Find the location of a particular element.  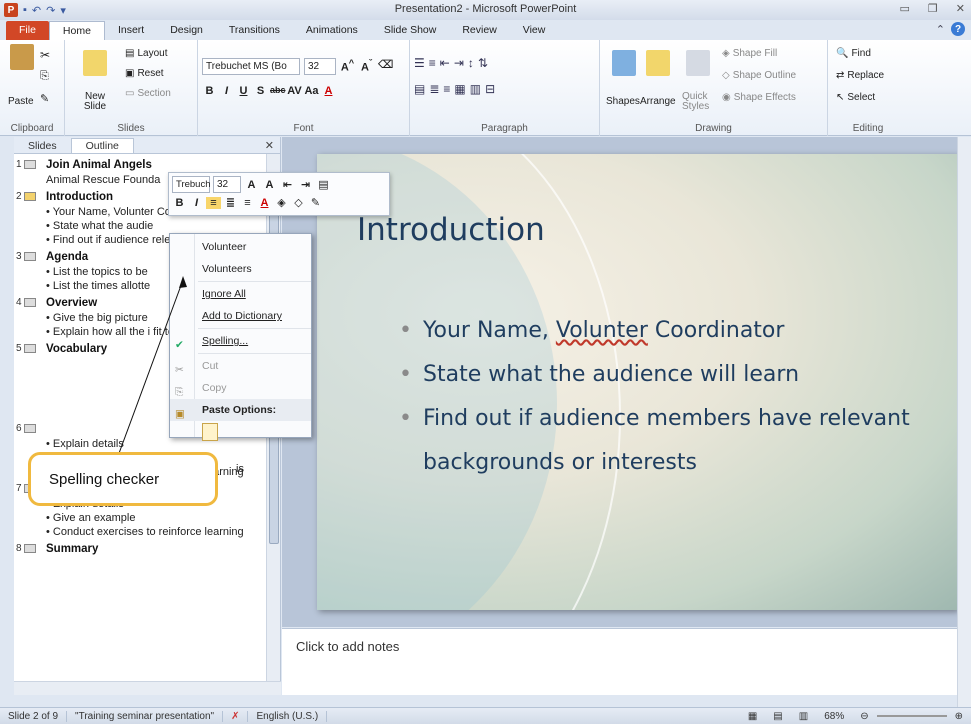

outline-slide-title: Summary is located at coordinates (151, 549).